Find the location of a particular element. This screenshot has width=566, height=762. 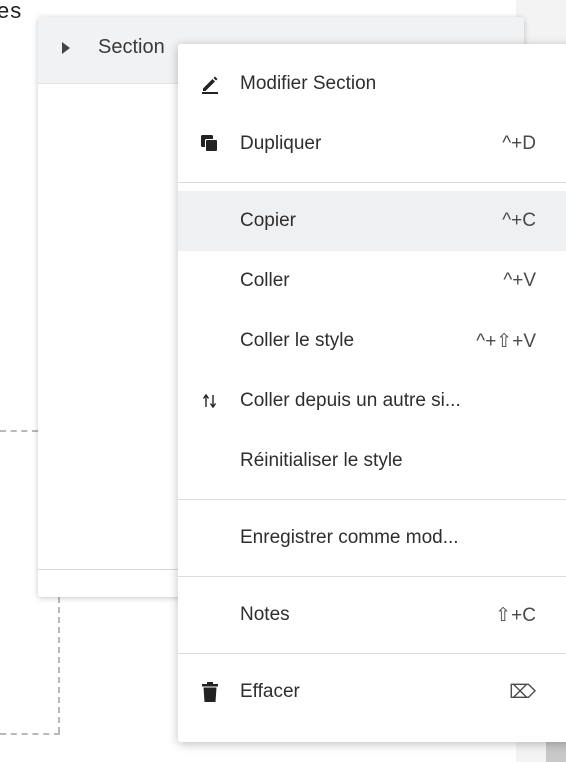

menu-item-notes: Notes ⇧+C is located at coordinates (372, 615).